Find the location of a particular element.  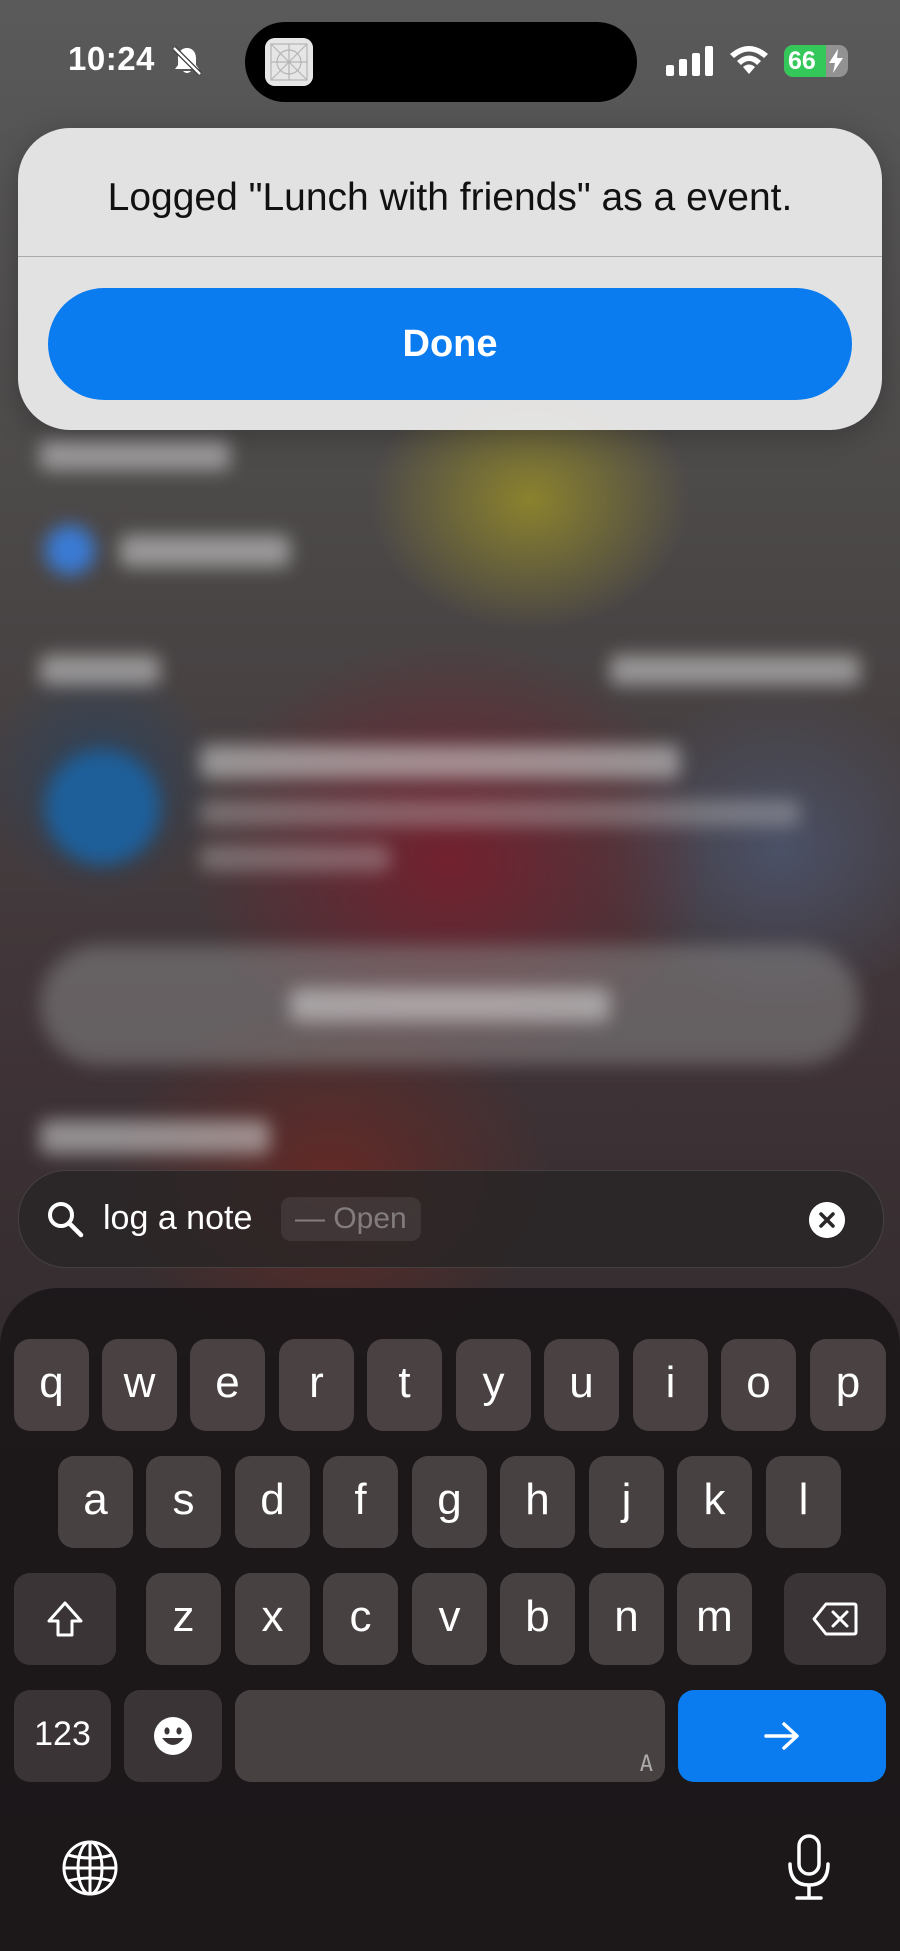

numbers-key: 123 is located at coordinates (62, 1736).